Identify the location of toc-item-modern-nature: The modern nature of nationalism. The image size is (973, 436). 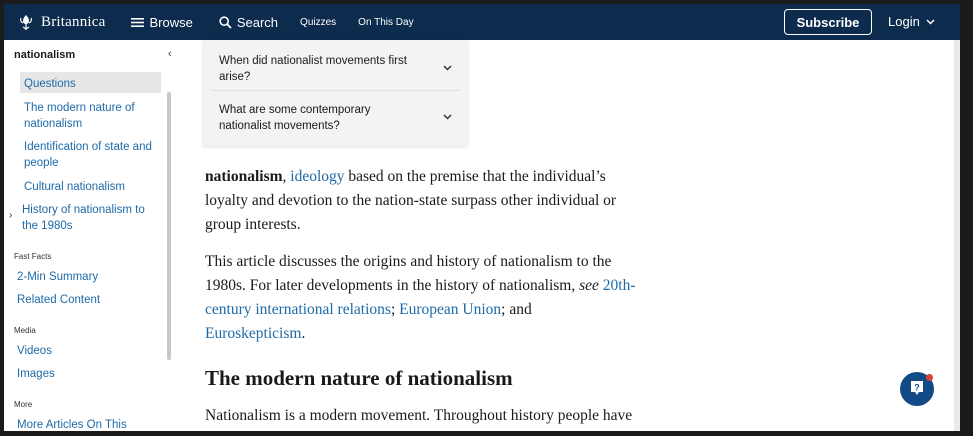
(88, 116).